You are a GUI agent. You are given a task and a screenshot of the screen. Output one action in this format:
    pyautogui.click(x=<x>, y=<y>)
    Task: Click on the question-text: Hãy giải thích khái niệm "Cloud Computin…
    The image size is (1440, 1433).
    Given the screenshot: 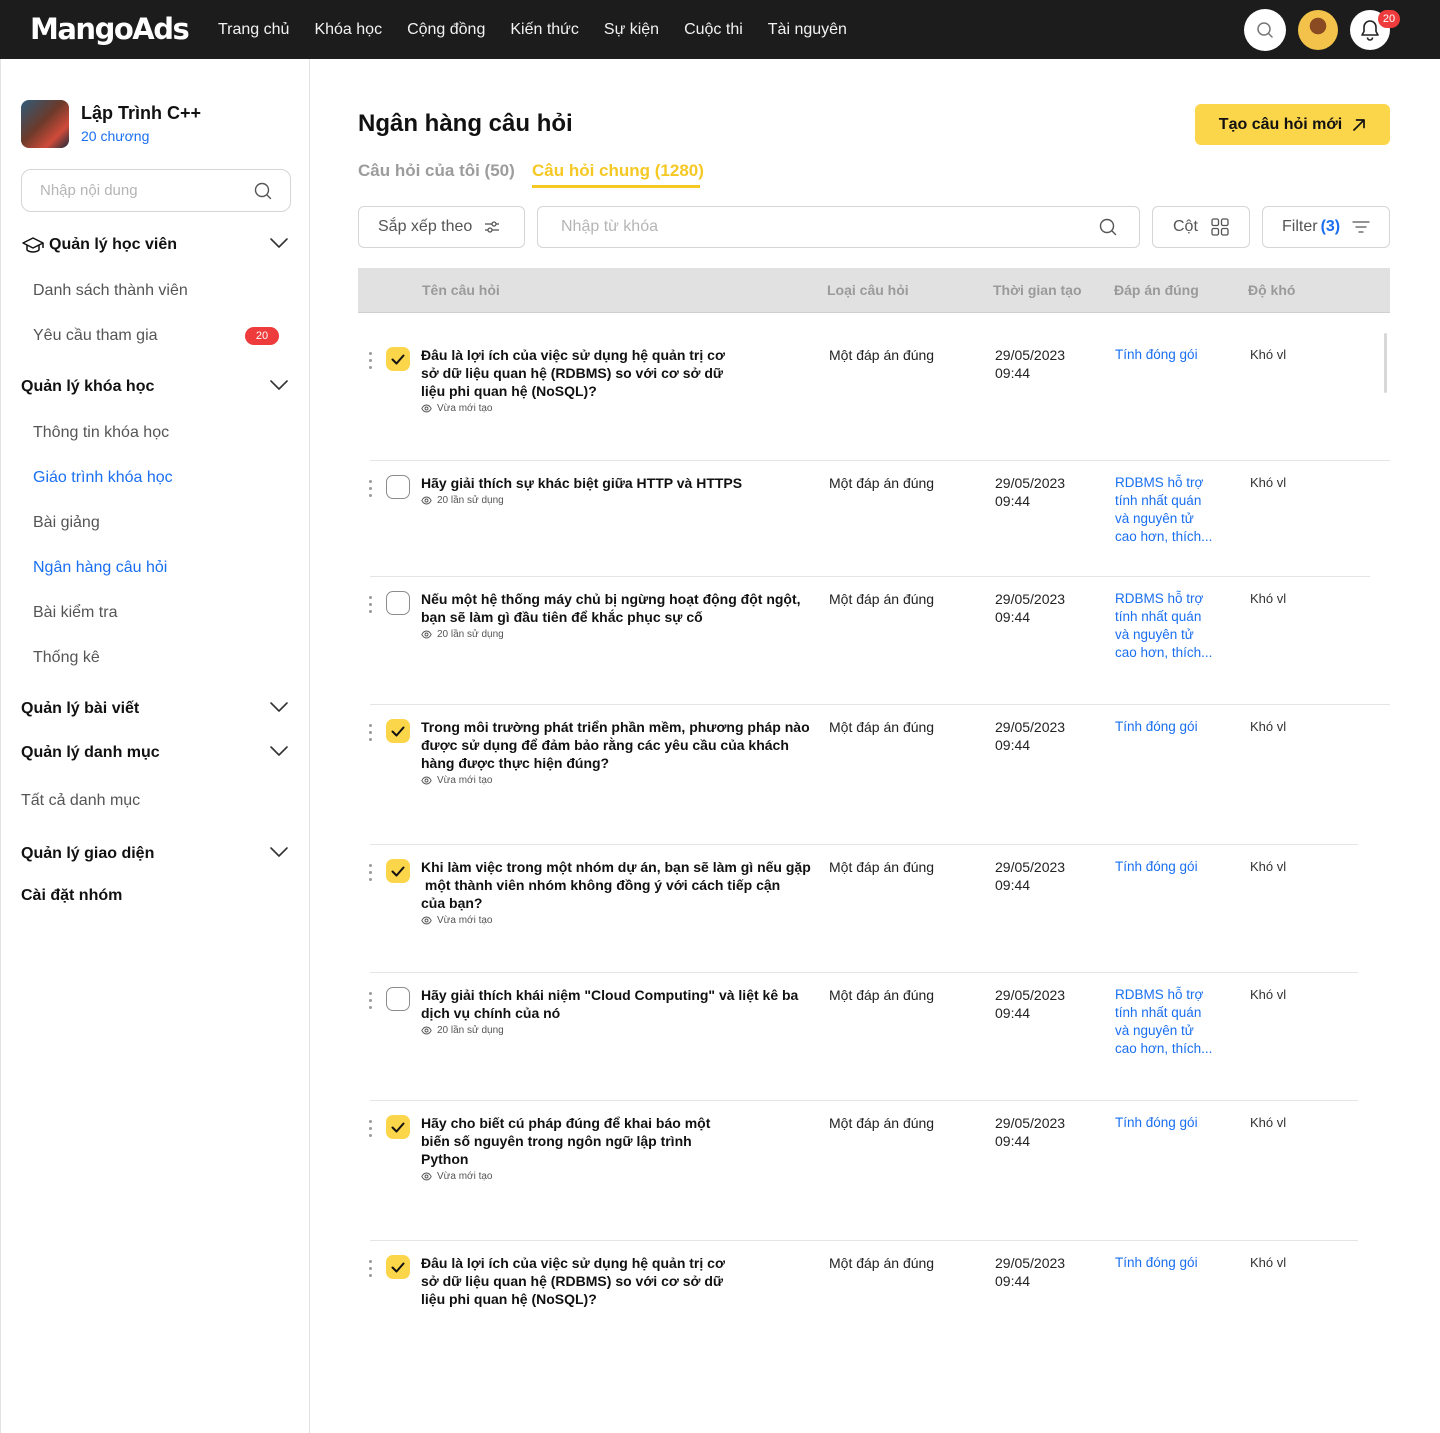 What is the action you would take?
    pyautogui.click(x=609, y=1004)
    